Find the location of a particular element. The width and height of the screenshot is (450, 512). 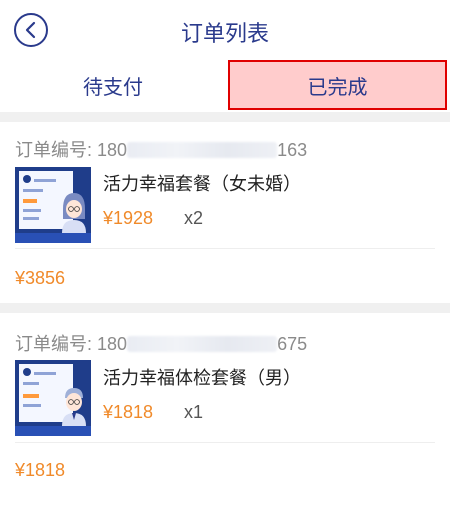

tab-bar: 待支付 已完成 is located at coordinates (225, 85).